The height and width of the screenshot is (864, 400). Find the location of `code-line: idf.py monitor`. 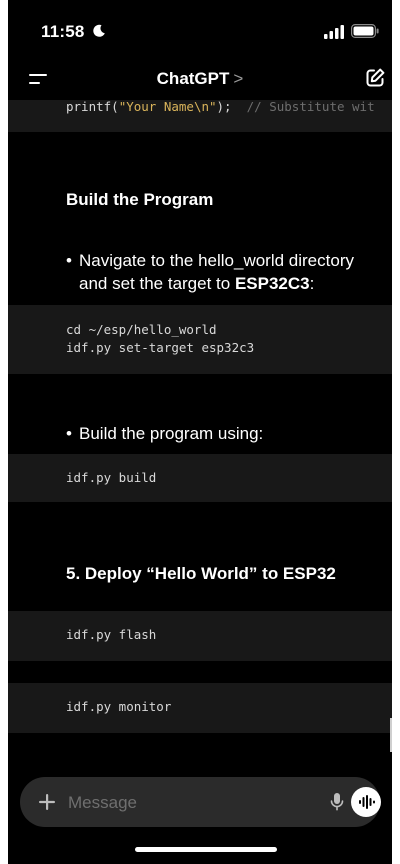

code-line: idf.py monitor is located at coordinates (119, 706).